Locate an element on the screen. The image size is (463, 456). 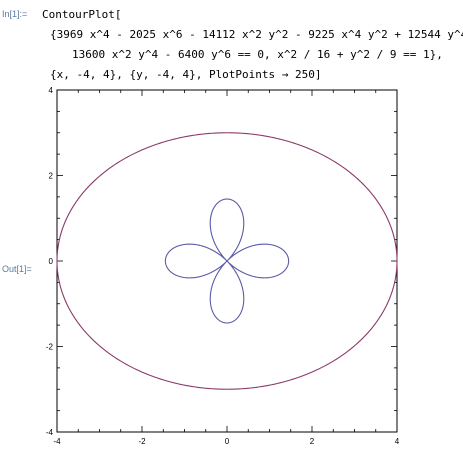
x-tick-label: -2 is located at coordinates (142, 441).